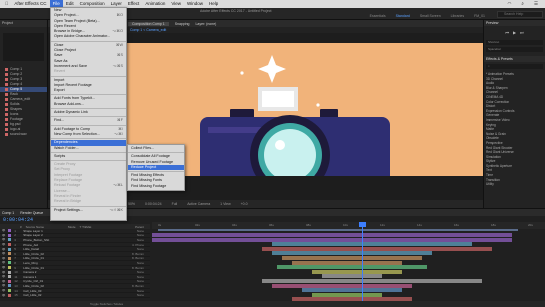  What do you see at coordinates (45, 272) in the screenshot?
I see `layer-name: Camera 2` at bounding box center [45, 272].